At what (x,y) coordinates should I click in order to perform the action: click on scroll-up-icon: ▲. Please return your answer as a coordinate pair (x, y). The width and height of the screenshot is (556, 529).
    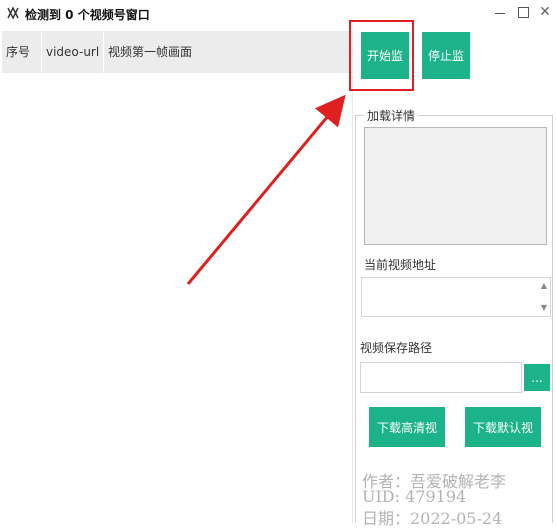
    Looking at the image, I should click on (544, 286).